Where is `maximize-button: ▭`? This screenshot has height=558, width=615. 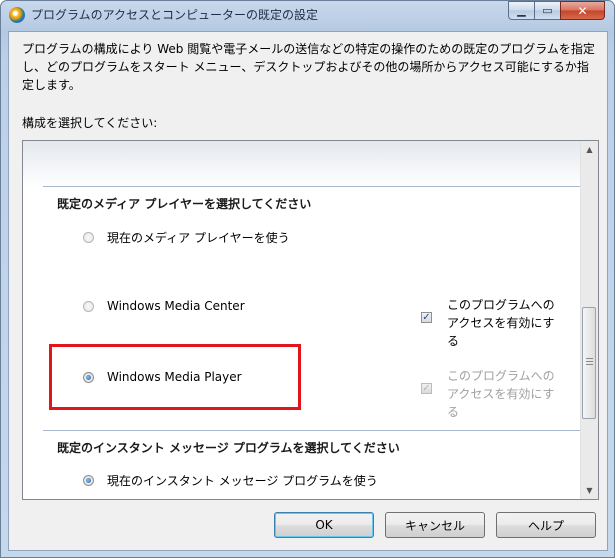 maximize-button: ▭ is located at coordinates (547, 10).